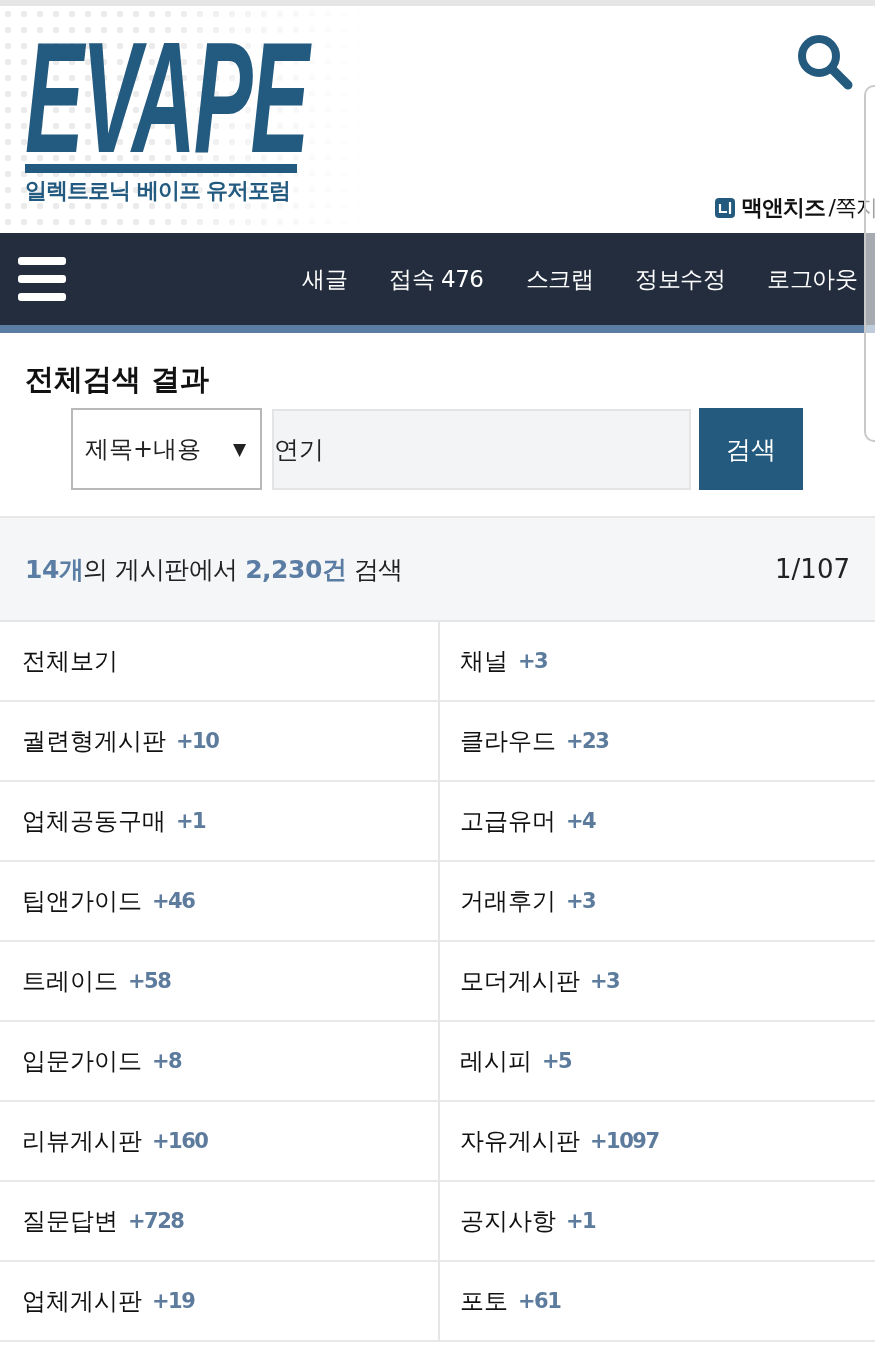 The width and height of the screenshot is (875, 1351). Describe the element at coordinates (214, 569) in the screenshot. I see `search-summary-text: 14개의 게시판에서 2,230건 검색` at that location.